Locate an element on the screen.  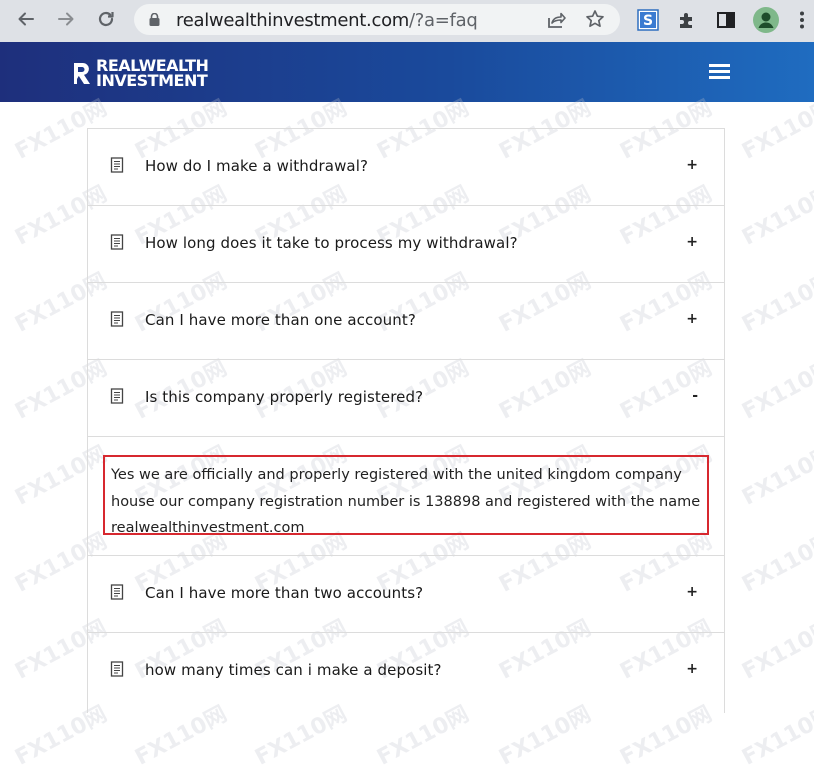
faq-item-two-accounts: Can I have more than two accounts? + is located at coordinates (406, 594).